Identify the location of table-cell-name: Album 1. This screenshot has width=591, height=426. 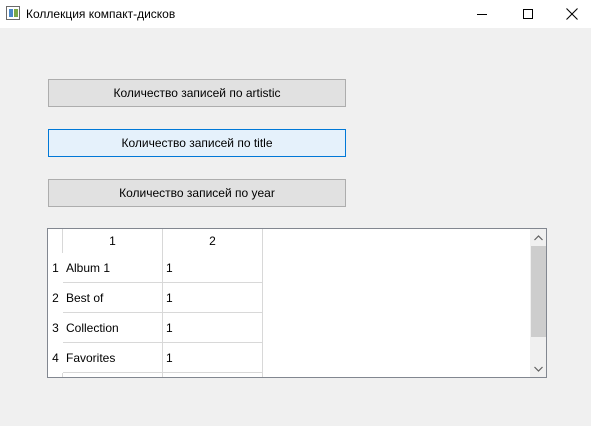
(113, 268).